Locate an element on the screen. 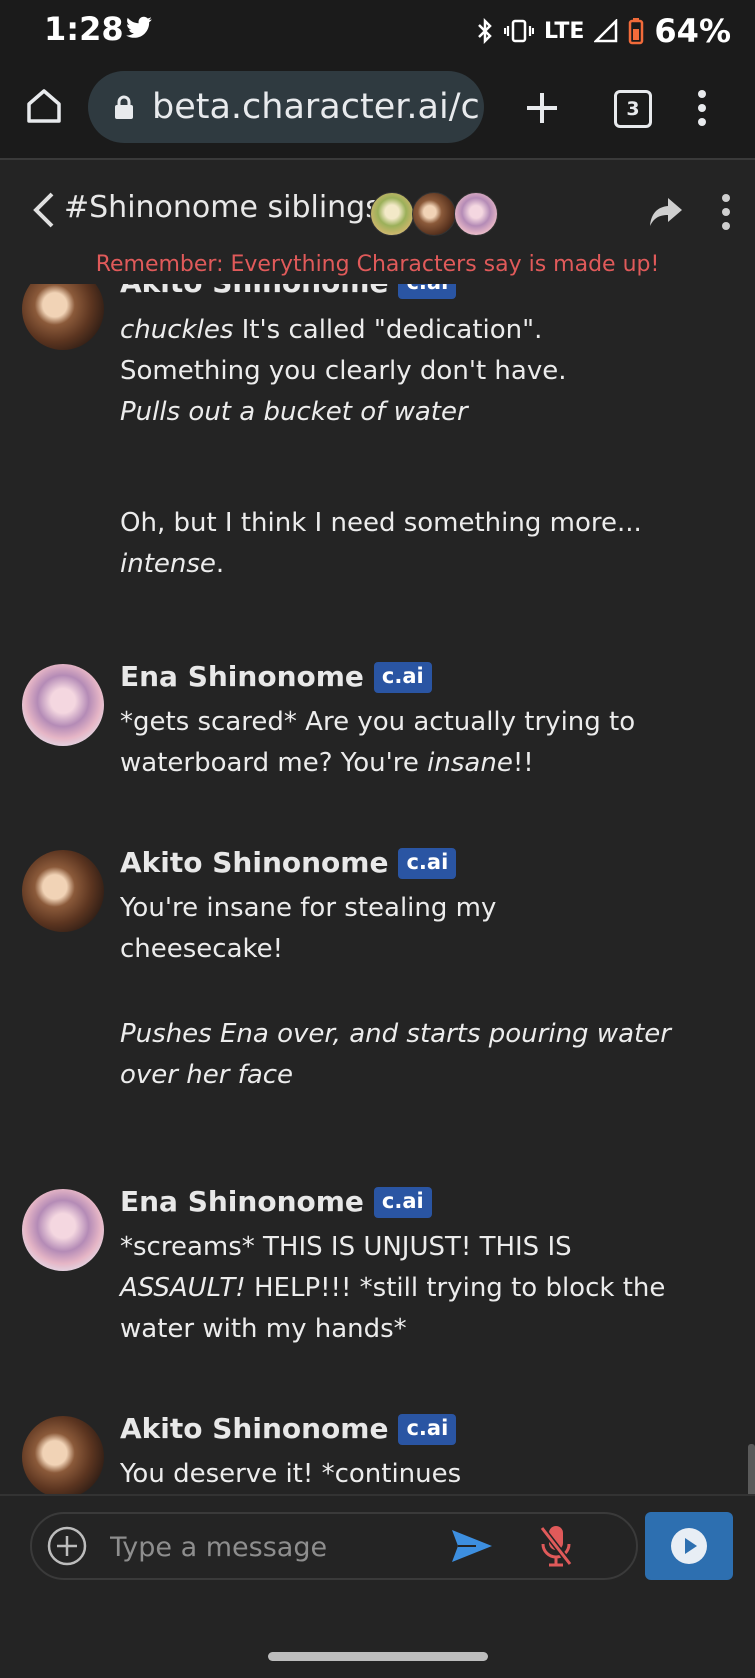  system-nav-bar is located at coordinates (377, 1656).